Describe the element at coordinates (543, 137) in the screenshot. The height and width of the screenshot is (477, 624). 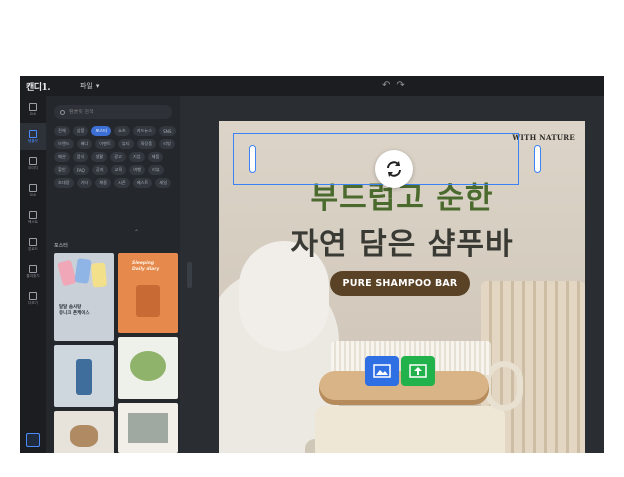
I see `brand-text: WITH NATURE` at that location.